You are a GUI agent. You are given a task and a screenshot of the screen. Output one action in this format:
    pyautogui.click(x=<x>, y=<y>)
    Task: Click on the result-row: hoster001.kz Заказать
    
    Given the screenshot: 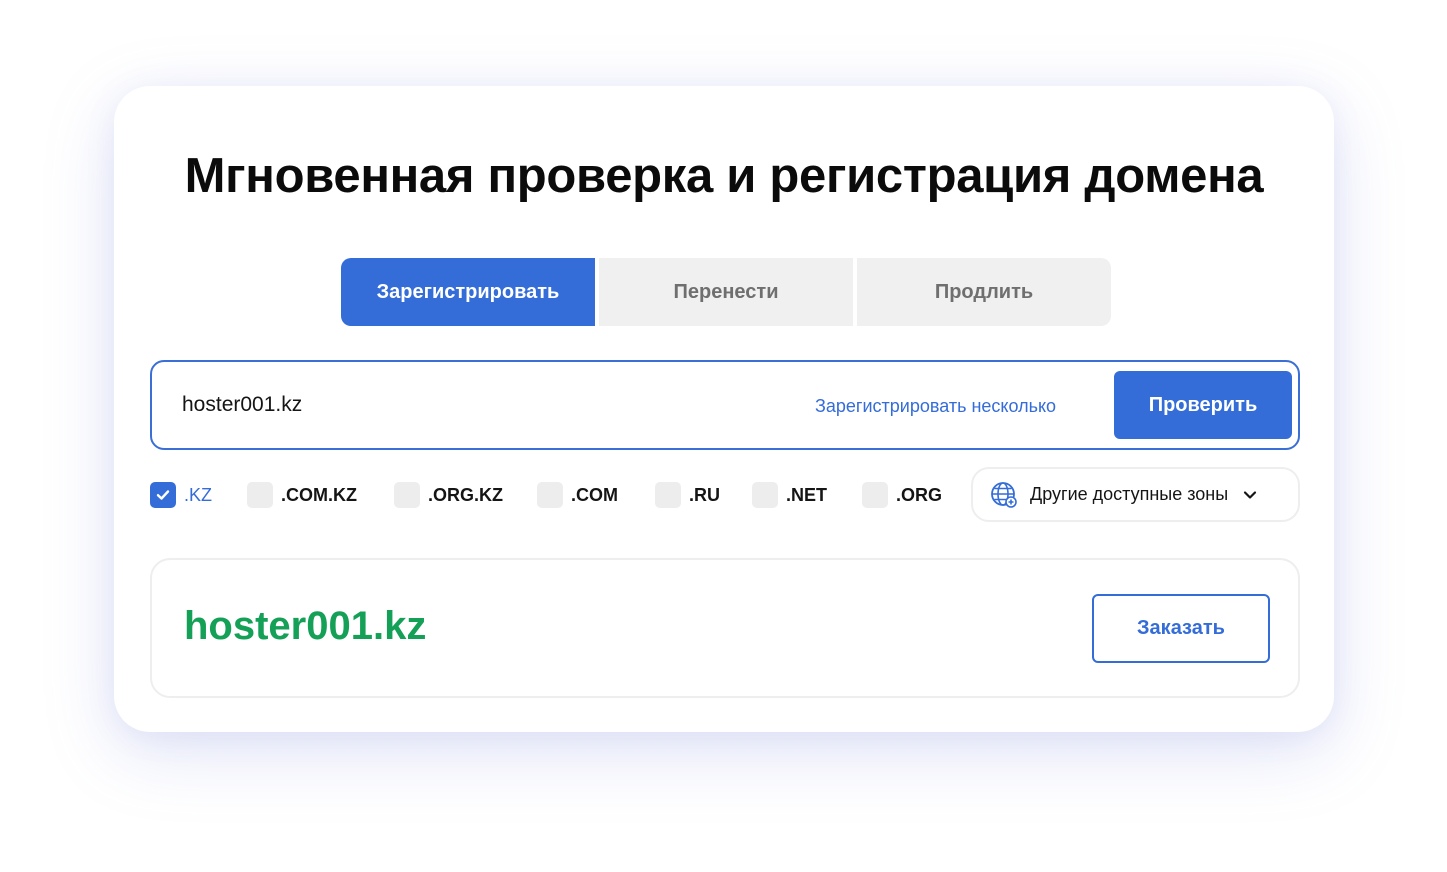 What is the action you would take?
    pyautogui.click(x=725, y=628)
    